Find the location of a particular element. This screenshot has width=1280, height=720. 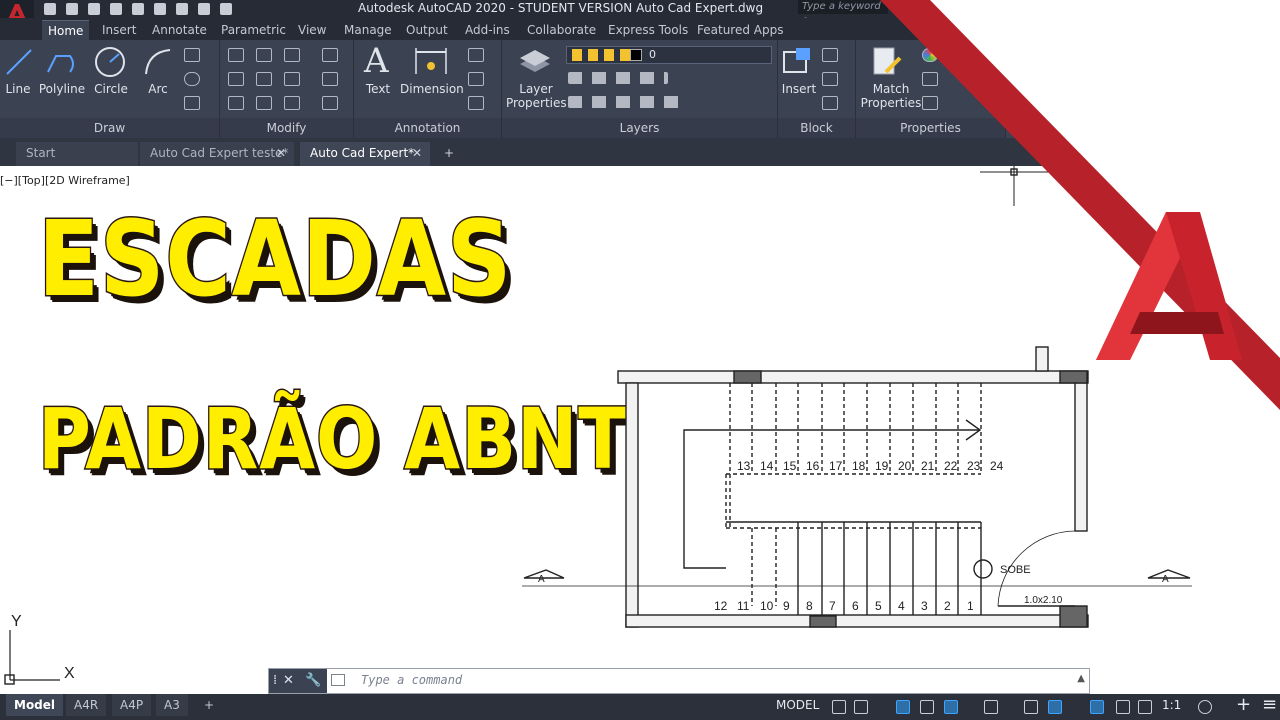

grid-icon is located at coordinates (839, 707).